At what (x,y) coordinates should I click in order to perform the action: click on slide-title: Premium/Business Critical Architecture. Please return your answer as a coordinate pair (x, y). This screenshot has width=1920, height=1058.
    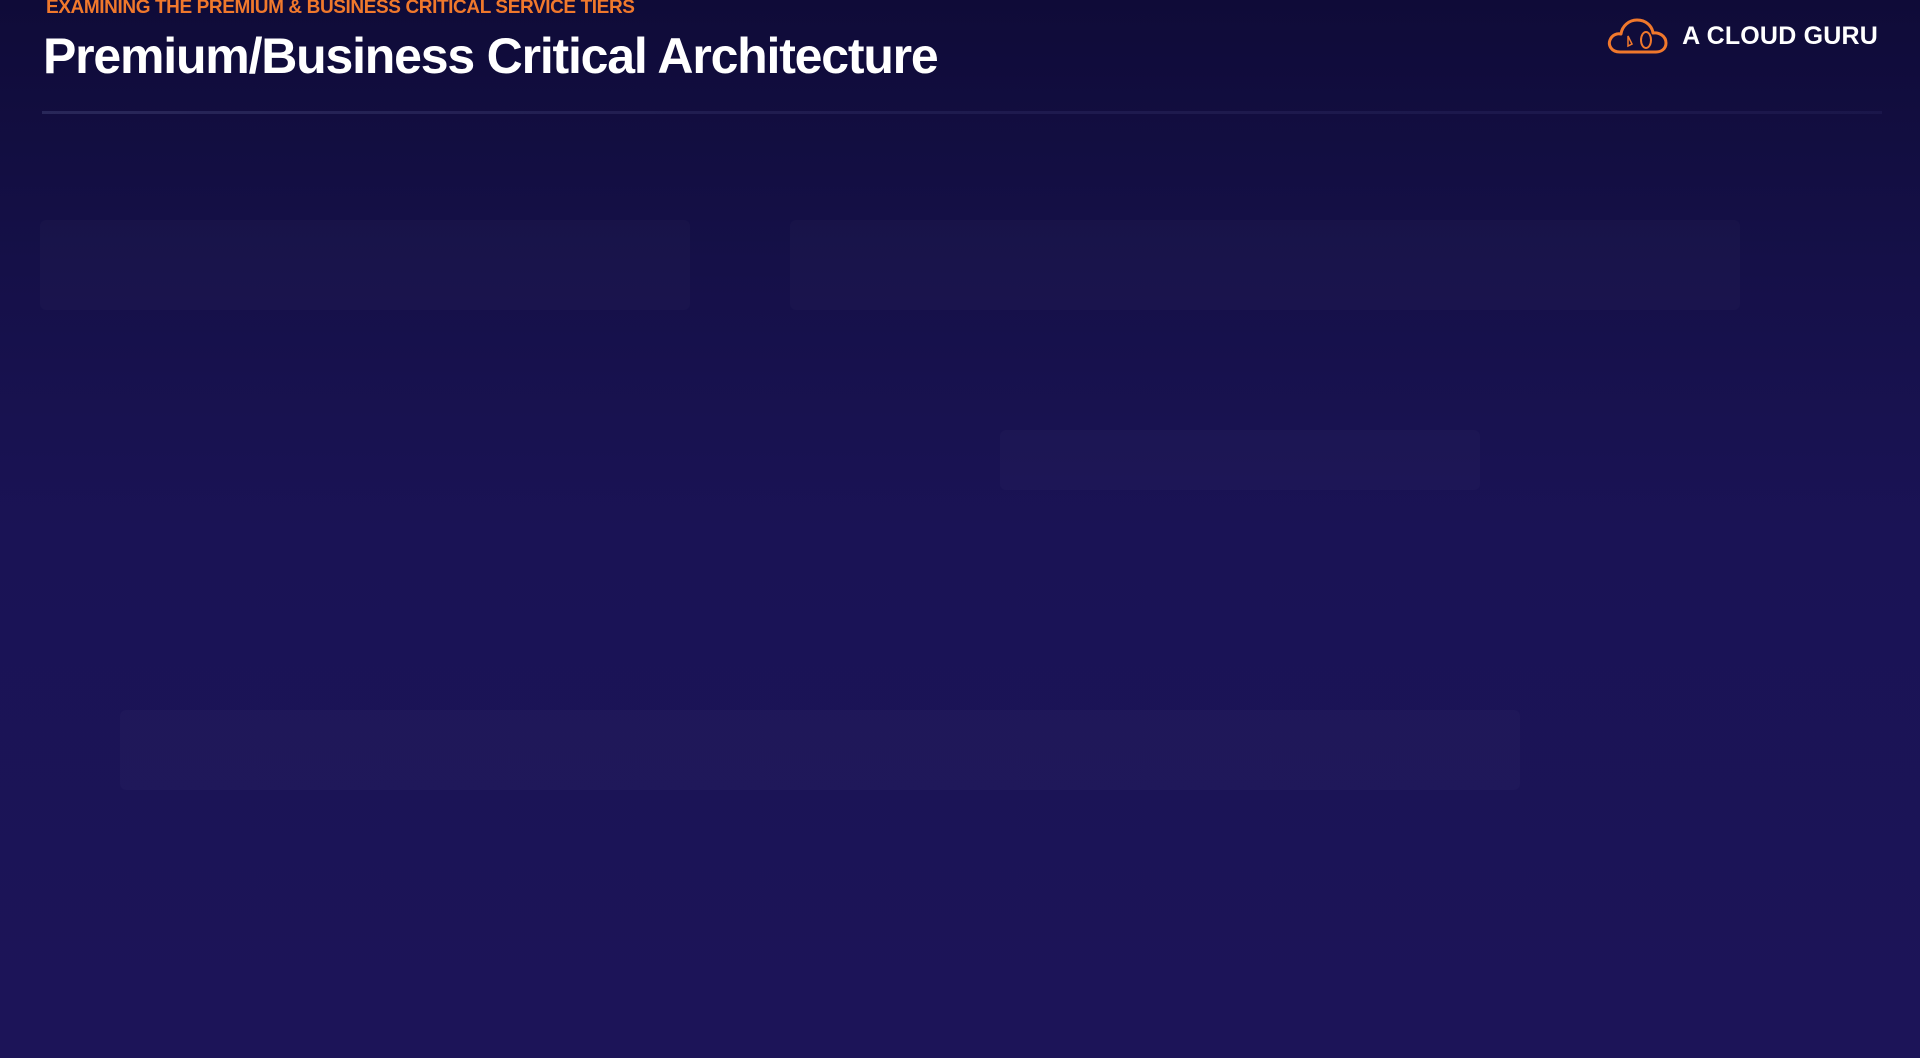
    Looking at the image, I should click on (491, 56).